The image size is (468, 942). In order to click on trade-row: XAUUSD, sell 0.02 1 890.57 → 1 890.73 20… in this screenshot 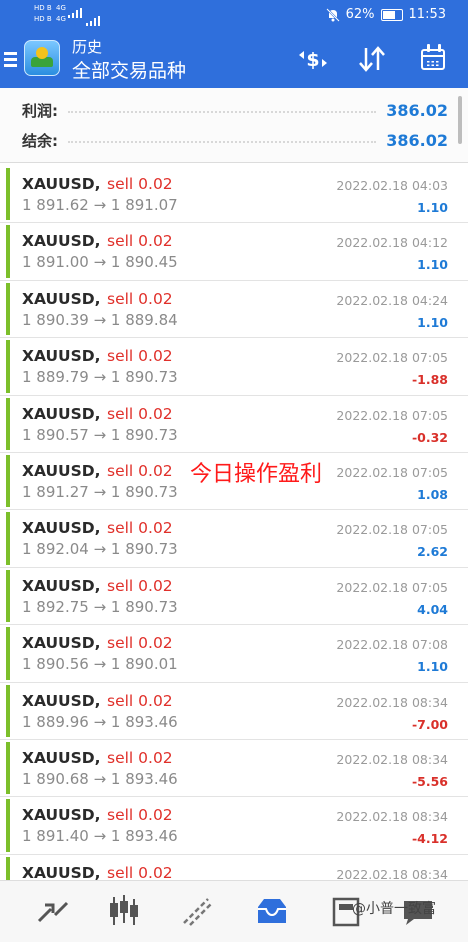, I will do `click(234, 424)`.